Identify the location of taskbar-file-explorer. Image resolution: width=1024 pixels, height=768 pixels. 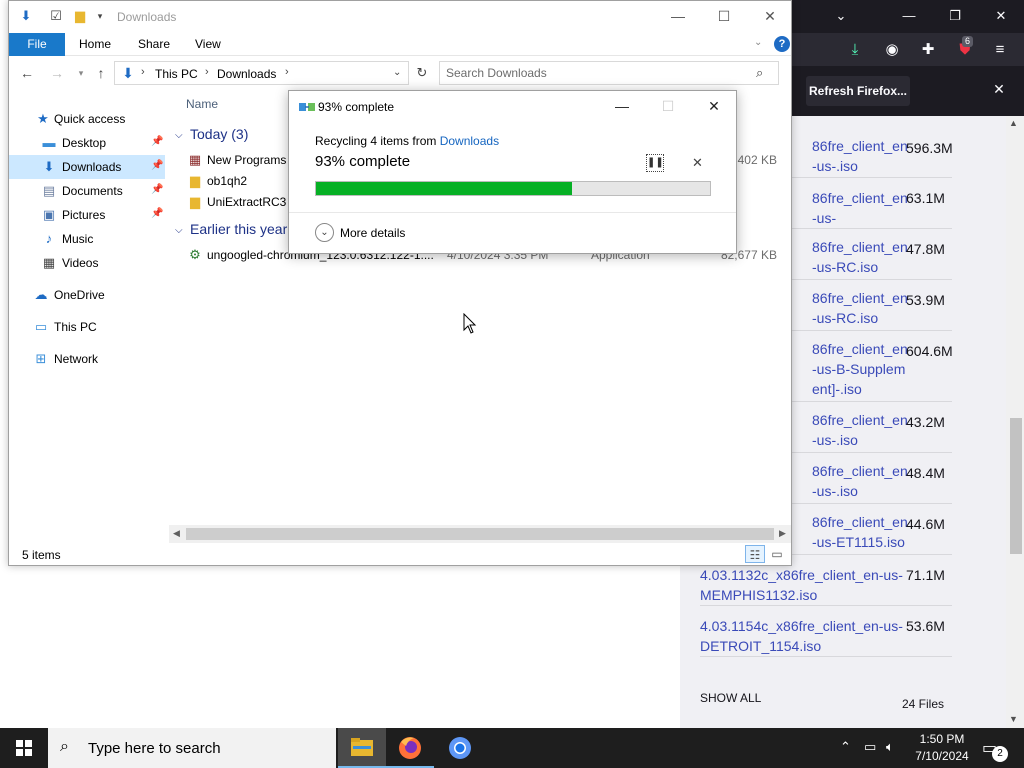
(362, 748).